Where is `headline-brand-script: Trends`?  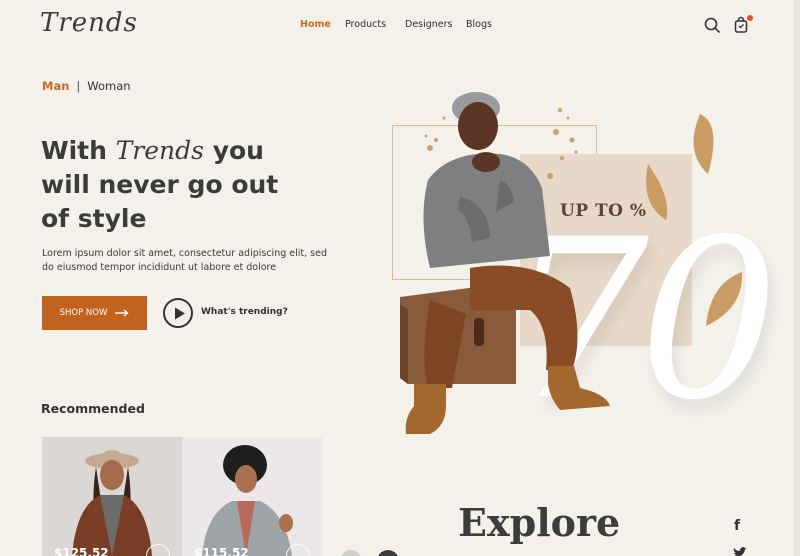
headline-brand-script: Trends is located at coordinates (159, 150).